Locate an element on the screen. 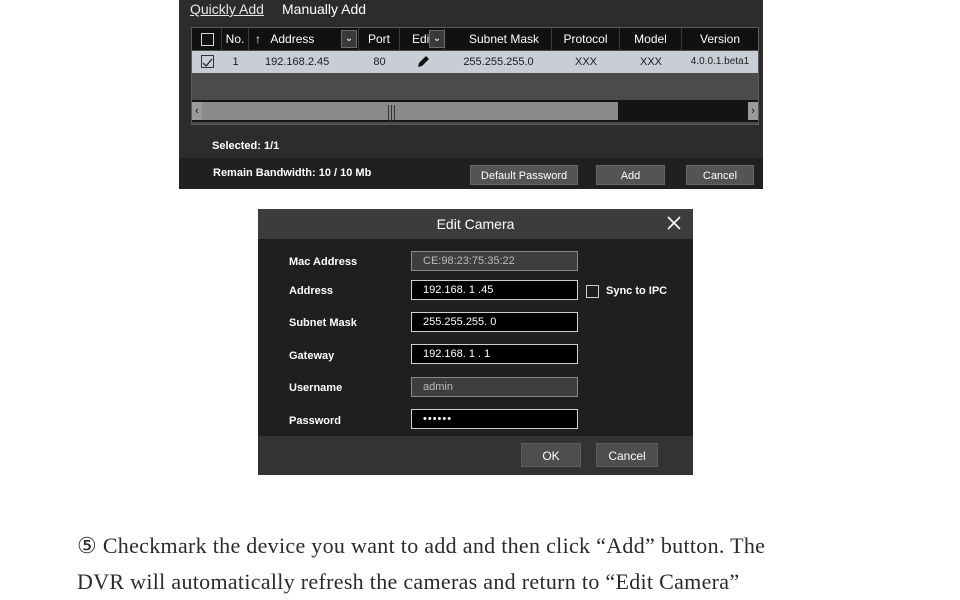  header-edit: Edit ⌄ is located at coordinates (422, 39).